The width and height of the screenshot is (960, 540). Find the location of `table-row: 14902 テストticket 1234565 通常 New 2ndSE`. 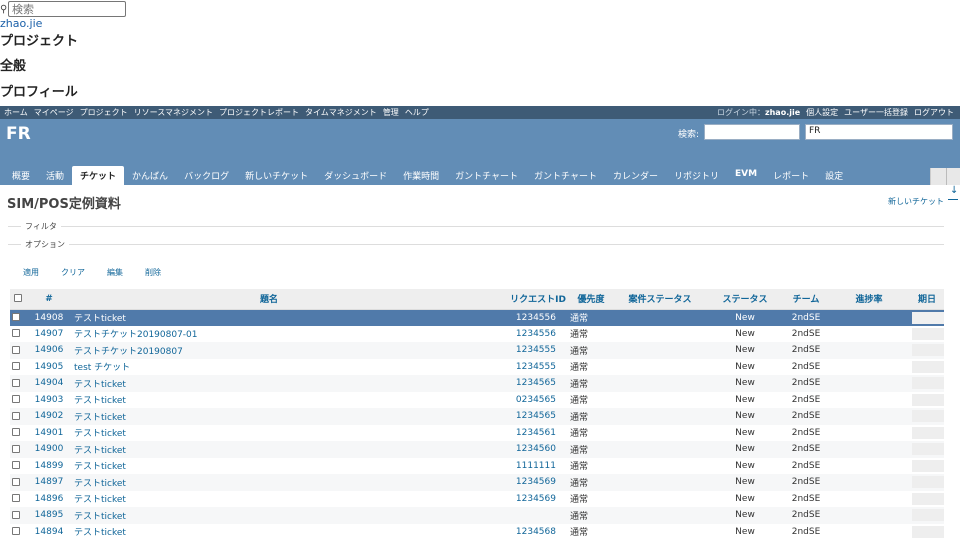

table-row: 14902 テストticket 1234565 通常 New 2ndSE is located at coordinates (477, 416).